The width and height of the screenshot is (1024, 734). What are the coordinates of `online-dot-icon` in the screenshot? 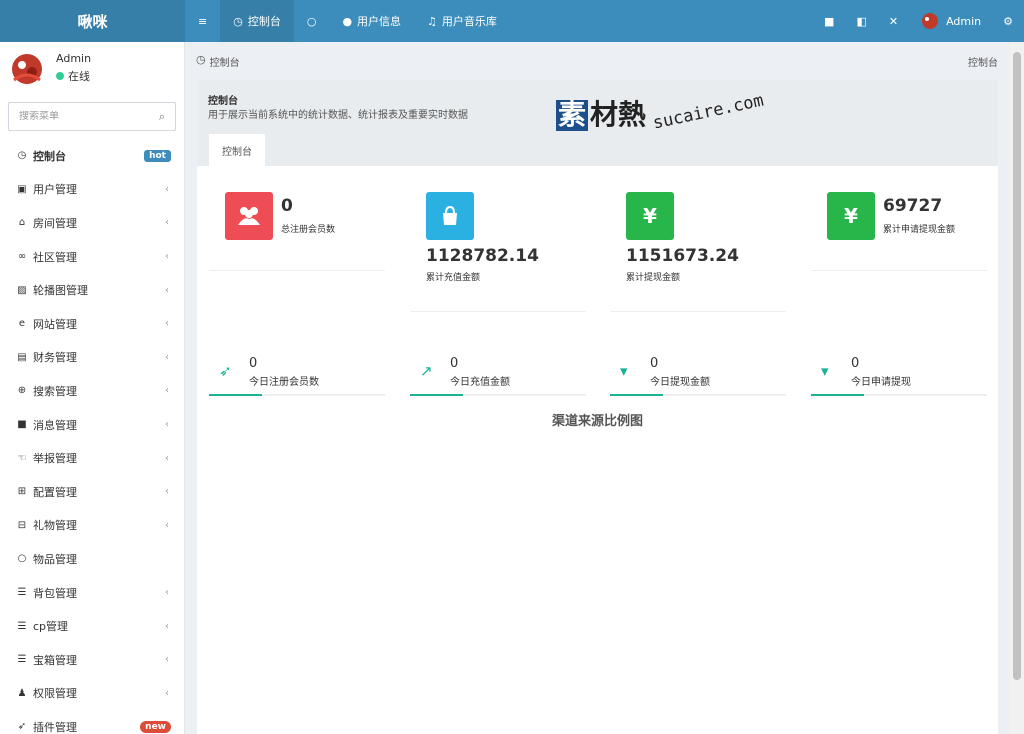 It's located at (60, 76).